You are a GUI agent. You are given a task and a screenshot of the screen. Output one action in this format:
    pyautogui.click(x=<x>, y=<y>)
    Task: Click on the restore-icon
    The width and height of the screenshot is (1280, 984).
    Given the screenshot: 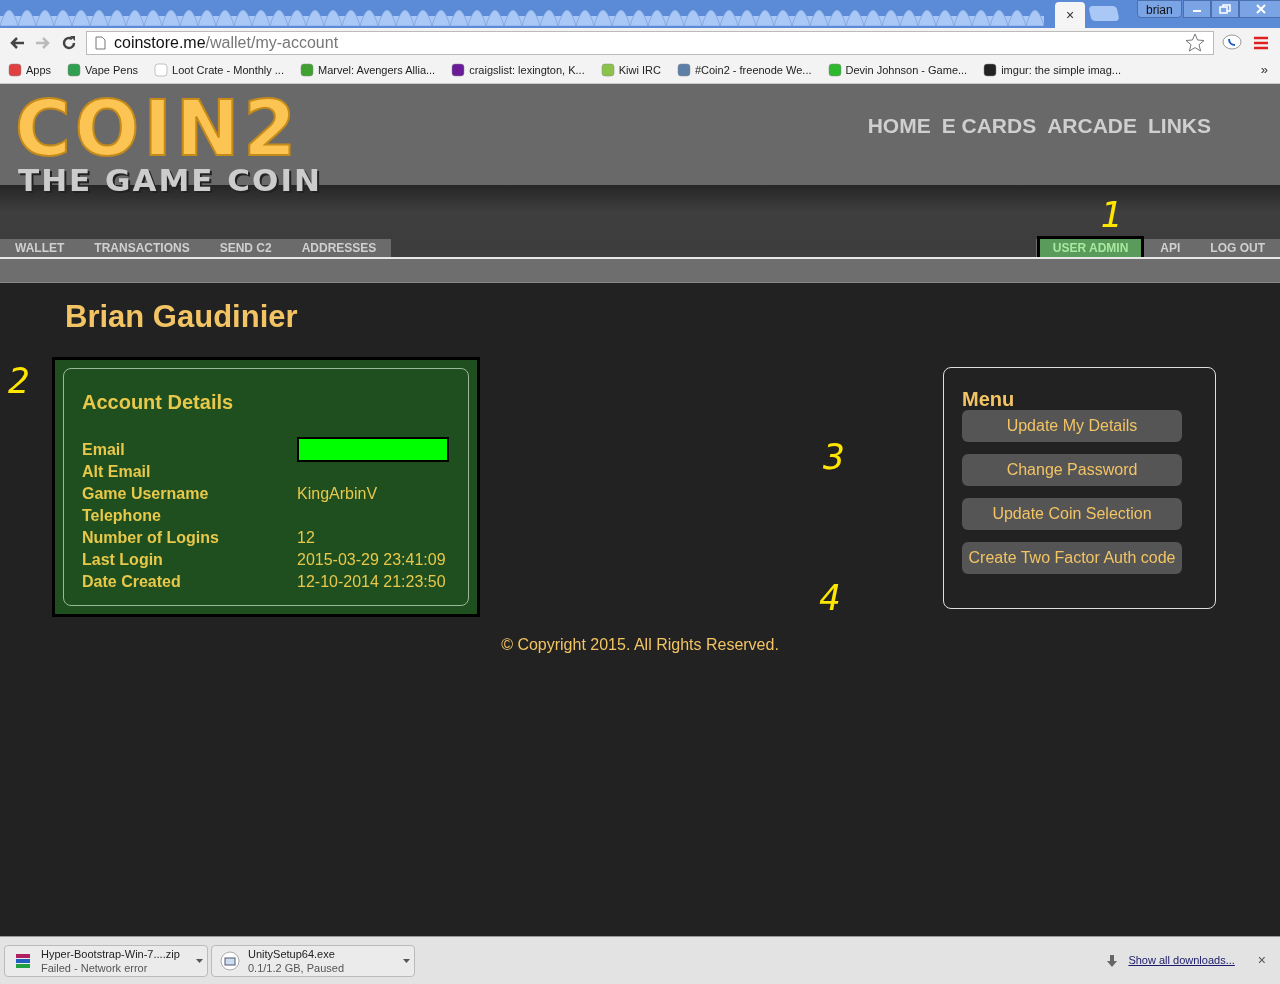 What is the action you would take?
    pyautogui.click(x=1225, y=9)
    